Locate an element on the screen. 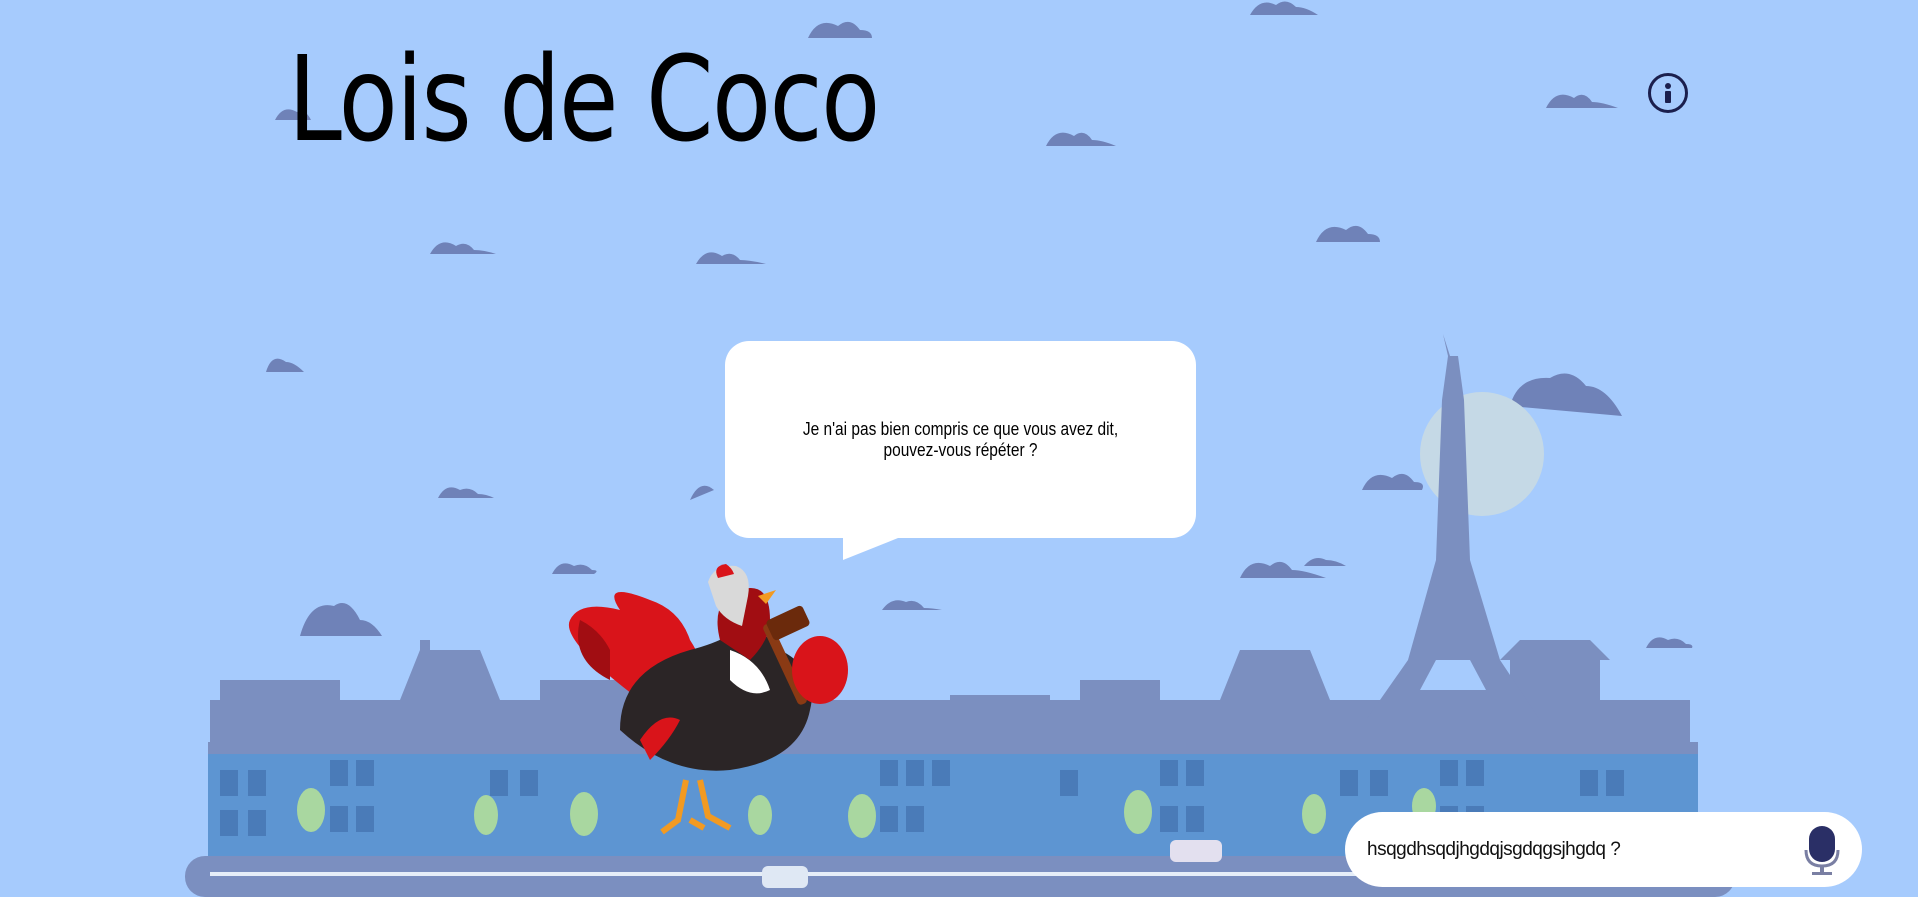 The width and height of the screenshot is (1918, 897). microphone-button is located at coordinates (1822, 850).